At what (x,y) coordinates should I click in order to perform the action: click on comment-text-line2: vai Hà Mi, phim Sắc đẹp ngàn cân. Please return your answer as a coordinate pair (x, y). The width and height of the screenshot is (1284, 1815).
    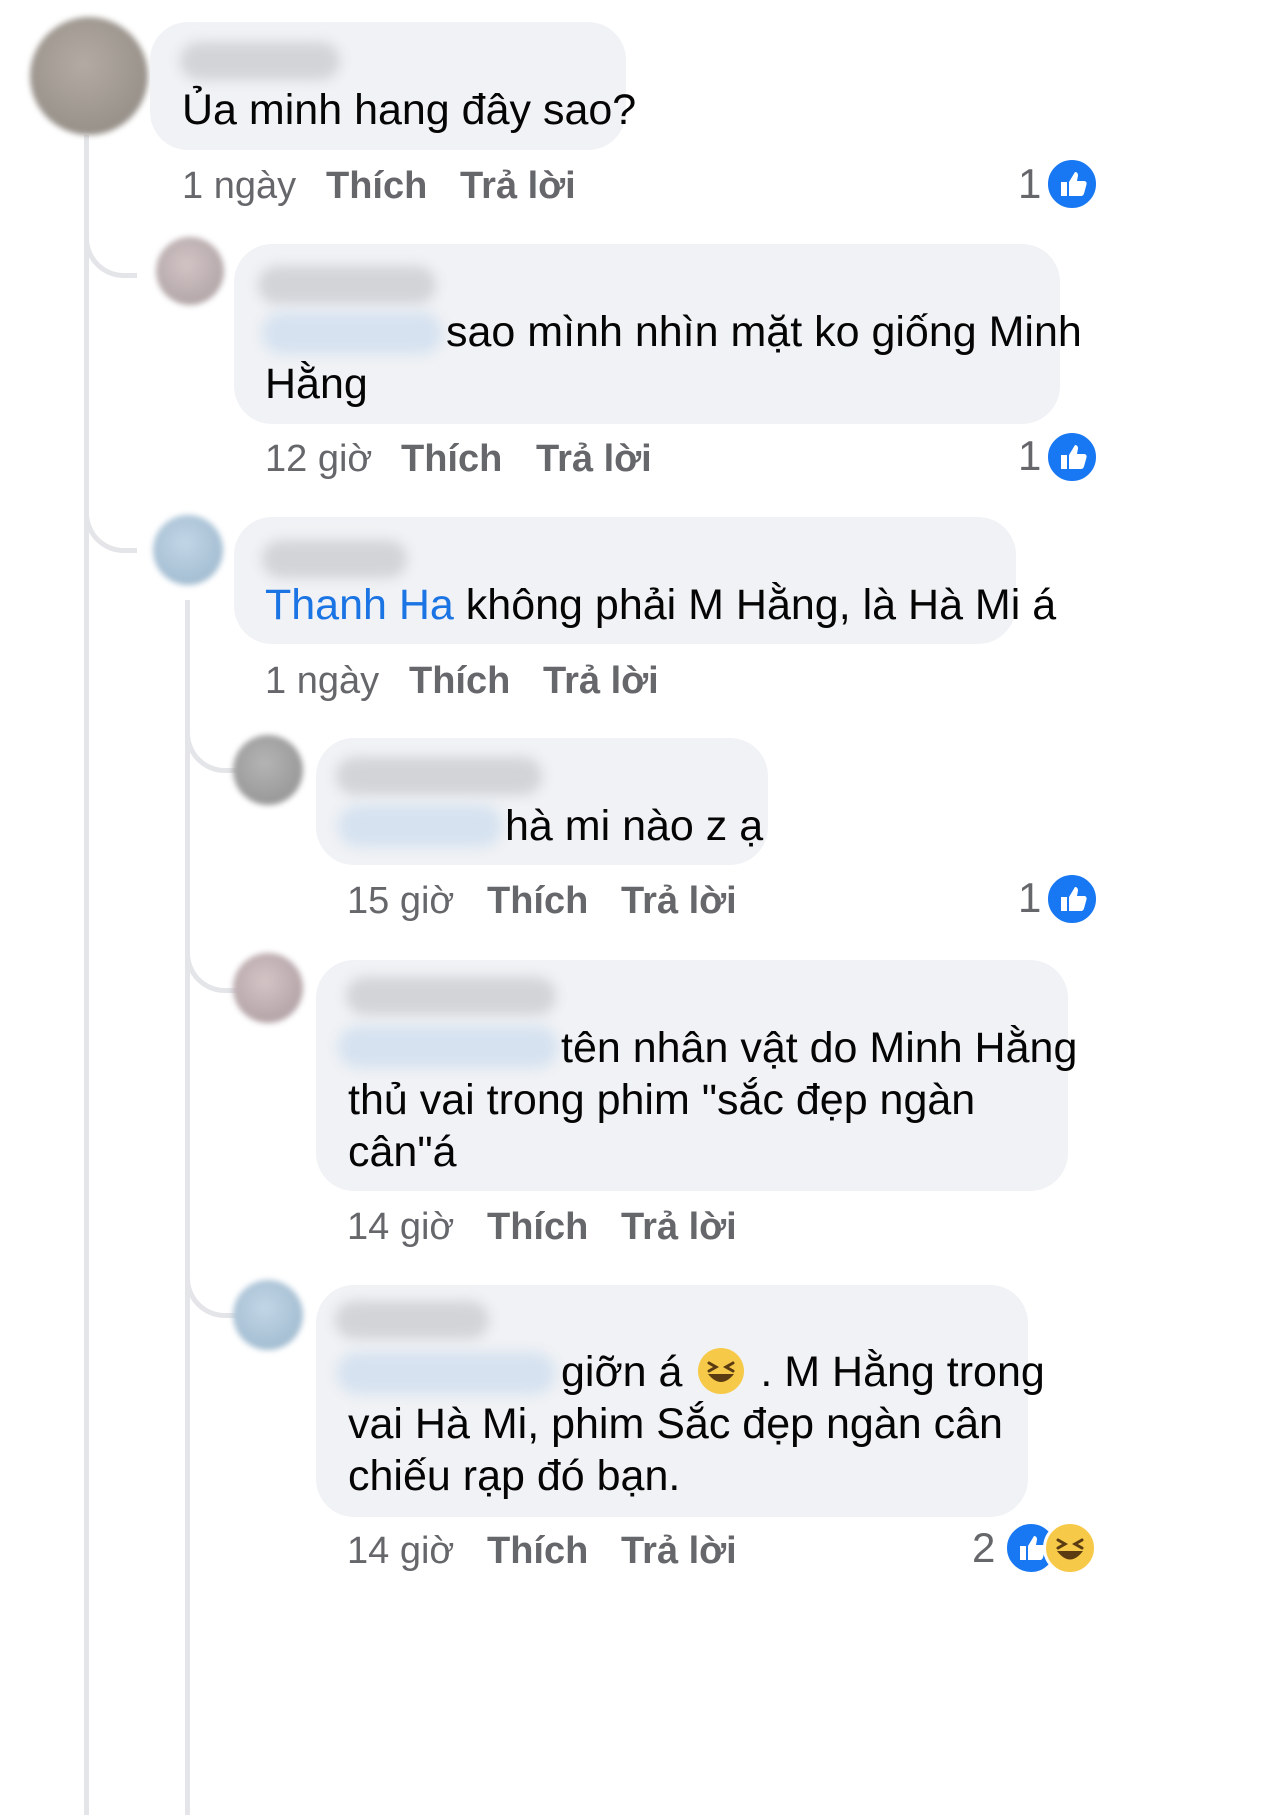
    Looking at the image, I should click on (675, 1424).